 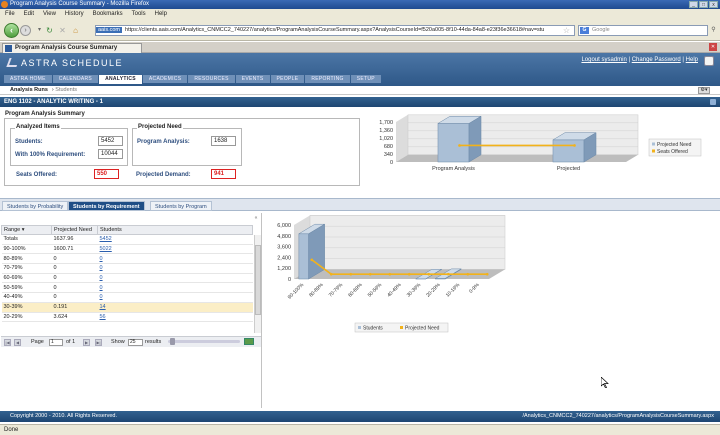 I want to click on collapse-panel-icon: «, so click(x=256, y=218).